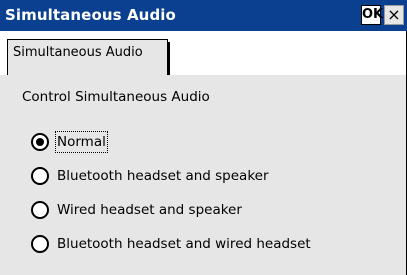  Describe the element at coordinates (163, 176) in the screenshot. I see `radio-label: Bluetooth headset and speaker` at that location.